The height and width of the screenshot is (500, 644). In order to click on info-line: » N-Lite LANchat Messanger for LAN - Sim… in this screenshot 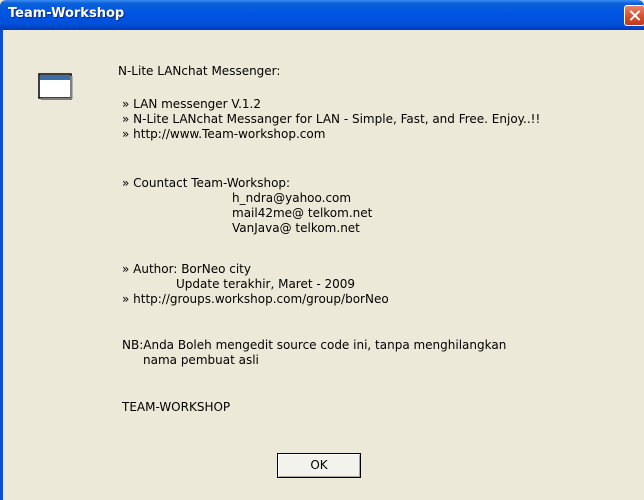, I will do `click(331, 119)`.